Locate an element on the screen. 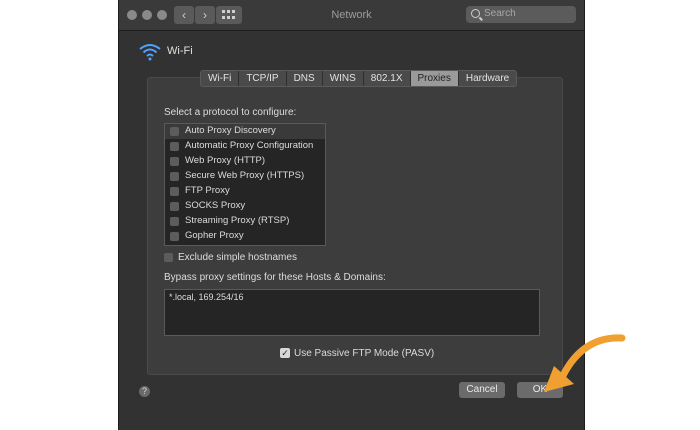  protocol-label: Secure Web Proxy (HTTPS) is located at coordinates (245, 175).